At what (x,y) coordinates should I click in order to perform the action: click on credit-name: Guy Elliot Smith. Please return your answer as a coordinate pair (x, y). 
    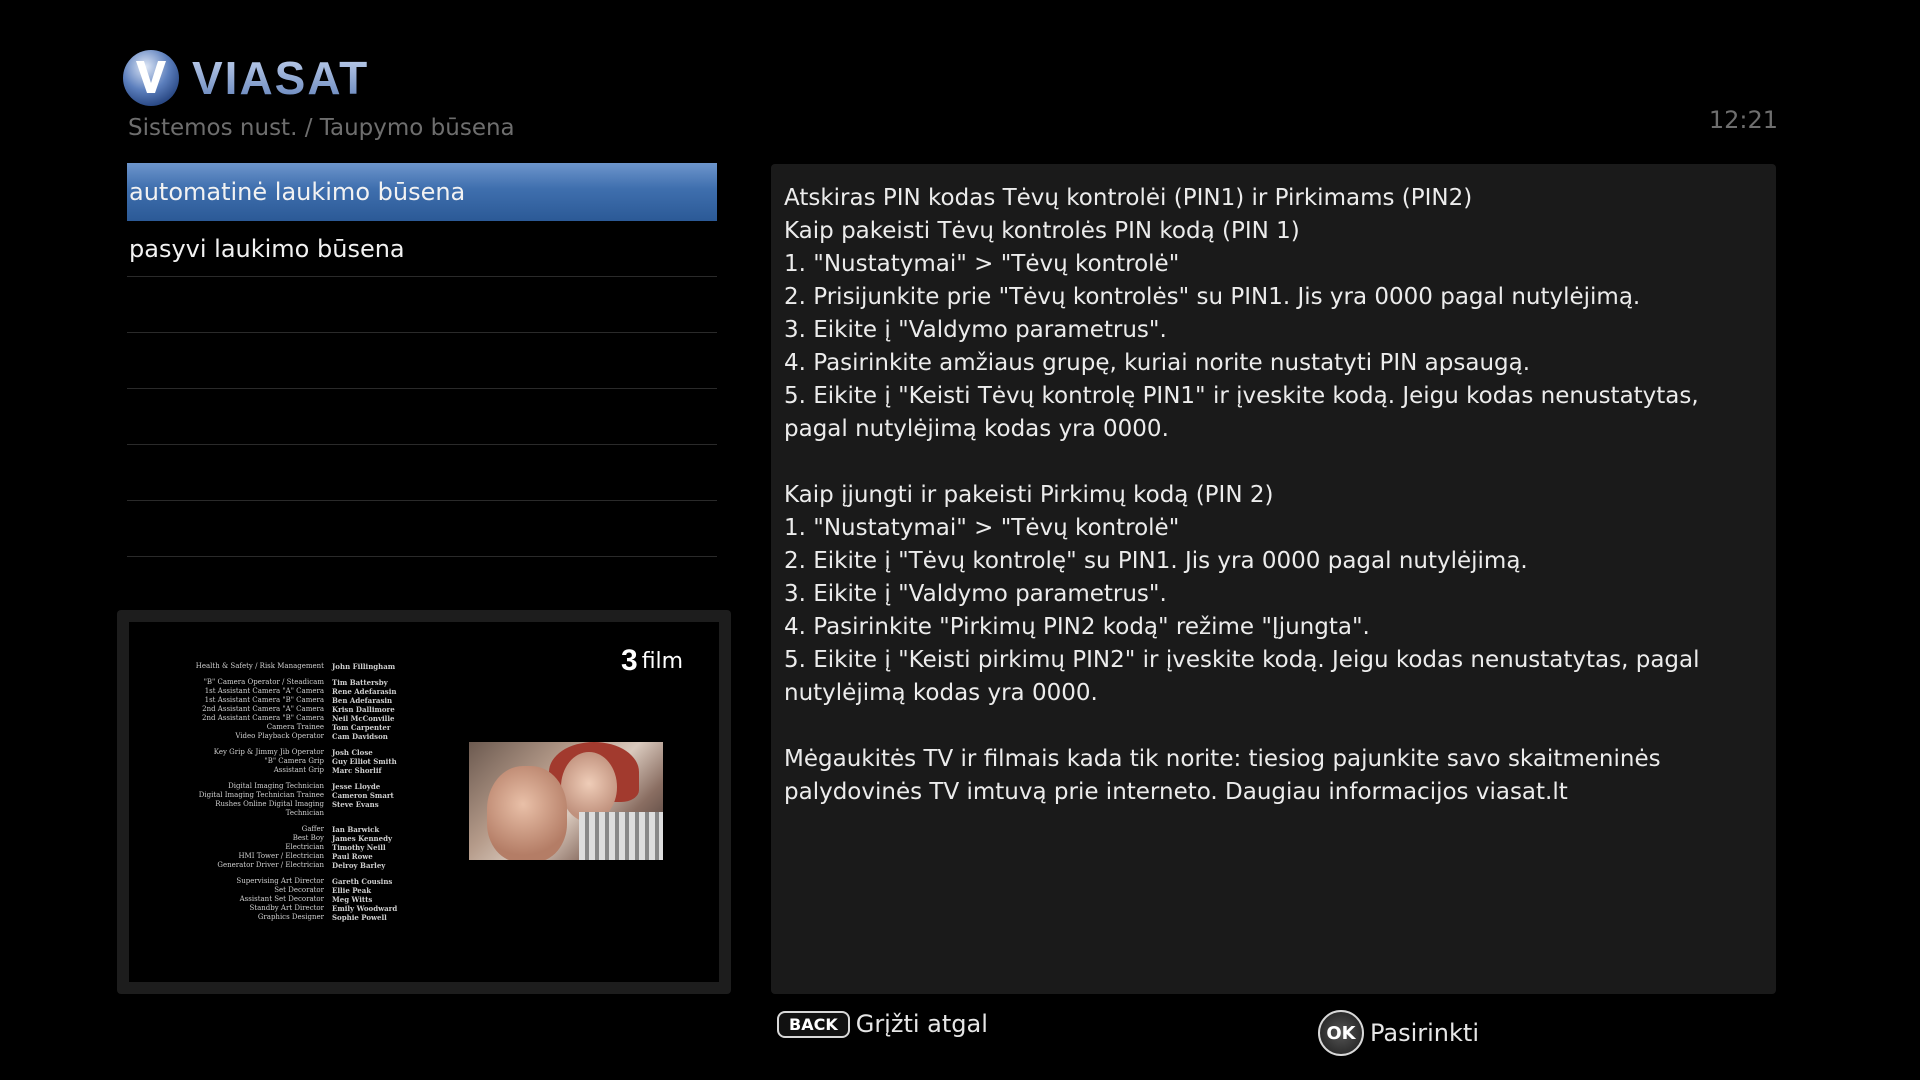
    Looking at the image, I should click on (364, 761).